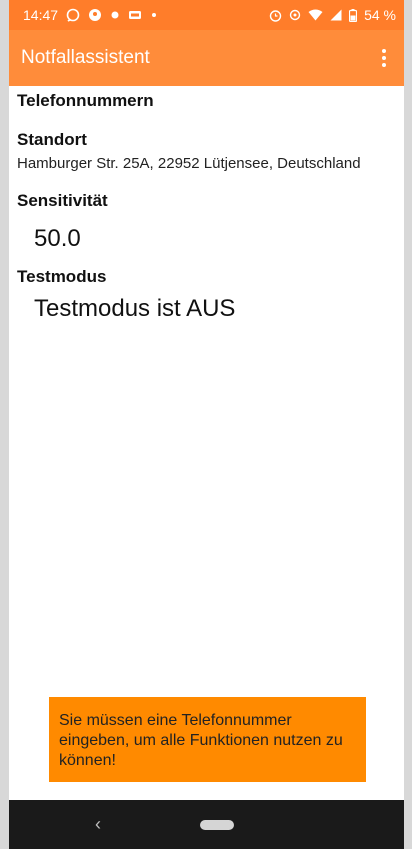  I want to click on status-bar: 14:47 54 %, so click(206, 15).